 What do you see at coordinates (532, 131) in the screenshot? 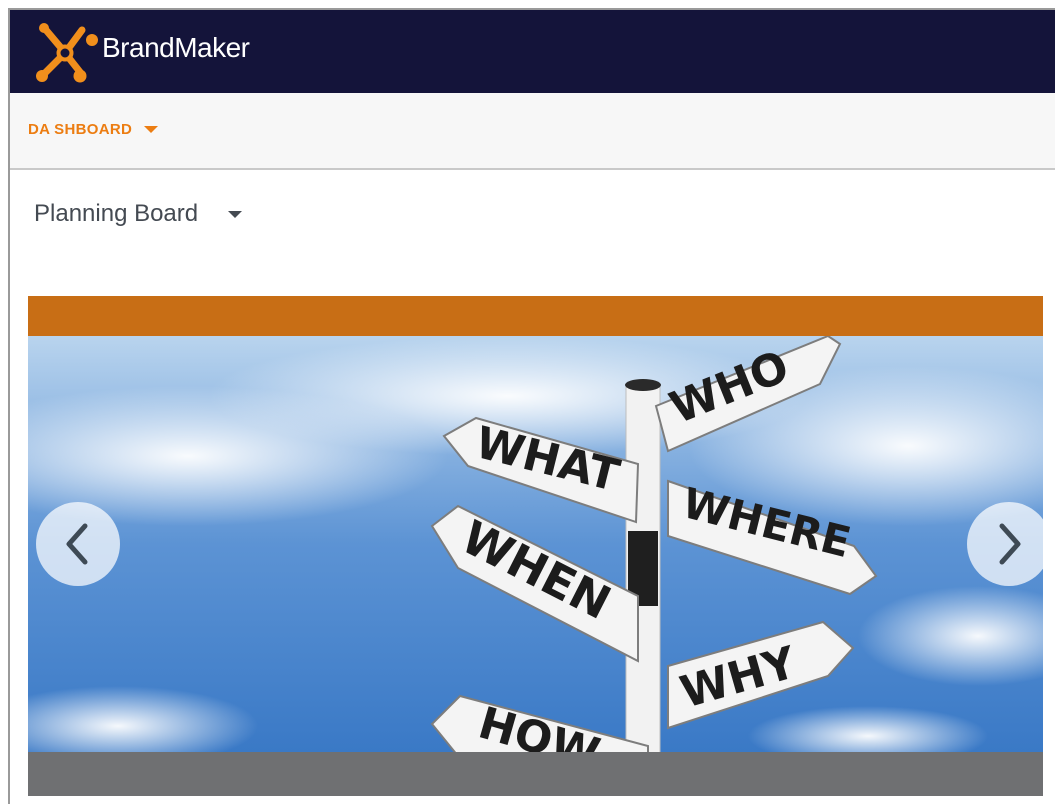
I see `nav-bar: DA SHBOARD` at bounding box center [532, 131].